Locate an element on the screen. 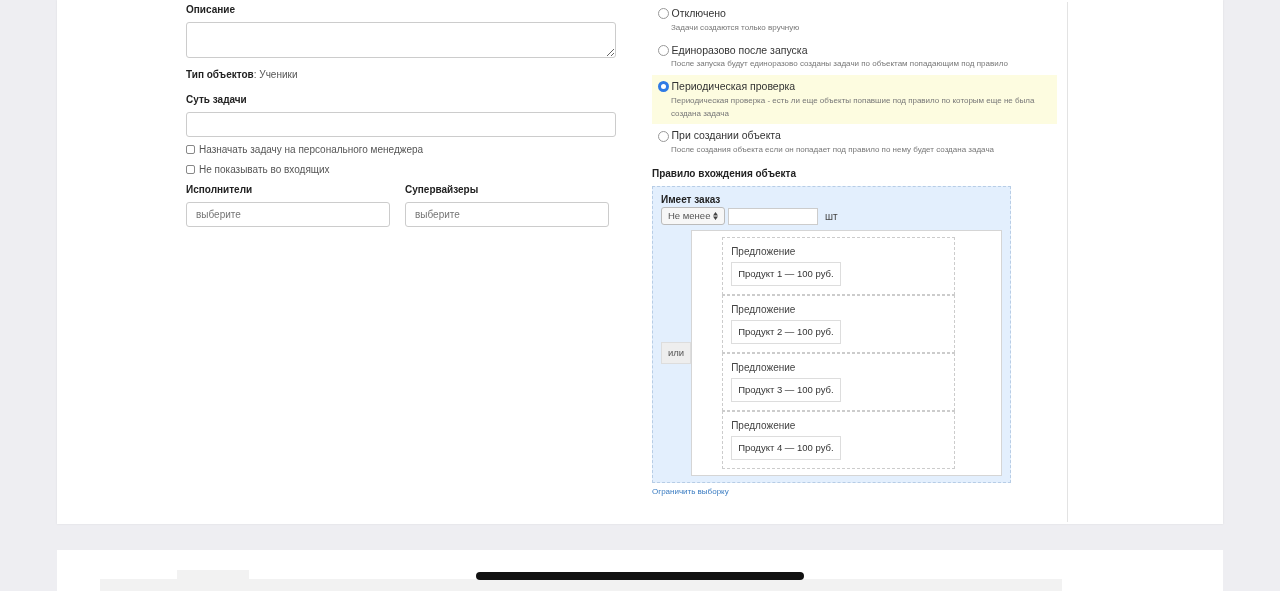  radio-label: Отключено is located at coordinates (698, 14).